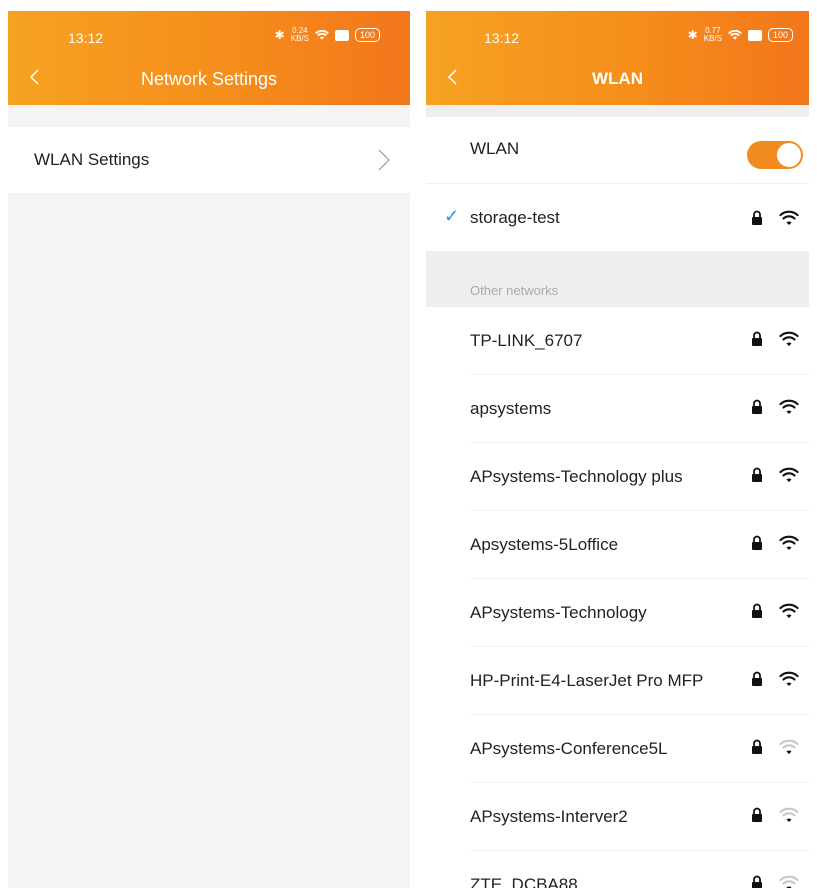  Describe the element at coordinates (515, 217) in the screenshot. I see `connected-ssid: storage-test` at that location.